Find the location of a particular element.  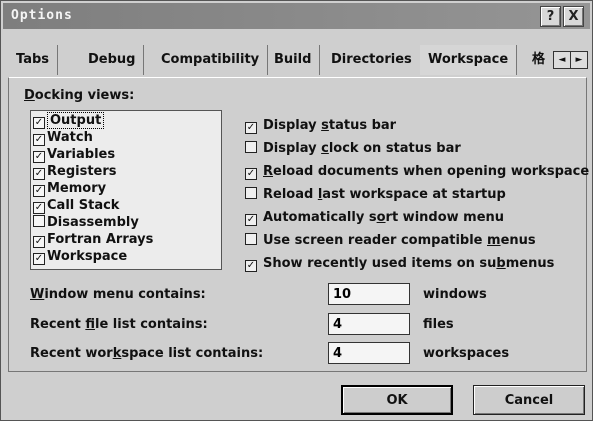

docking-views-label-rest: ocking views: is located at coordinates (84, 95).